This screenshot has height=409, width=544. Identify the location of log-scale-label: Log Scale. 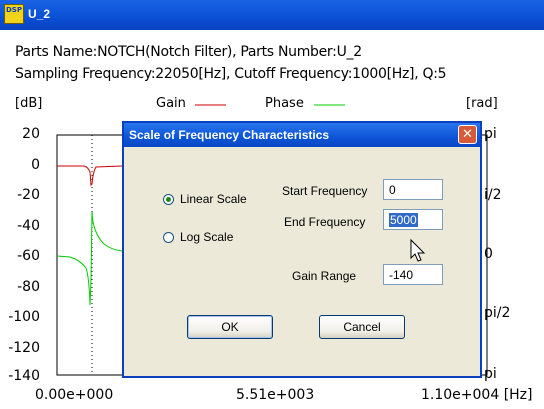
(206, 237).